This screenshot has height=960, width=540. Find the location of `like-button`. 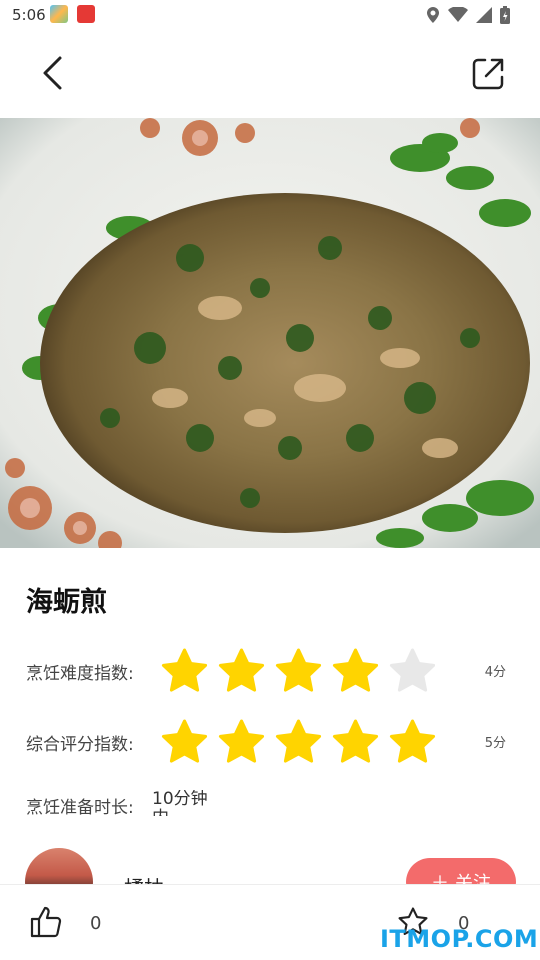

like-button is located at coordinates (46, 922).